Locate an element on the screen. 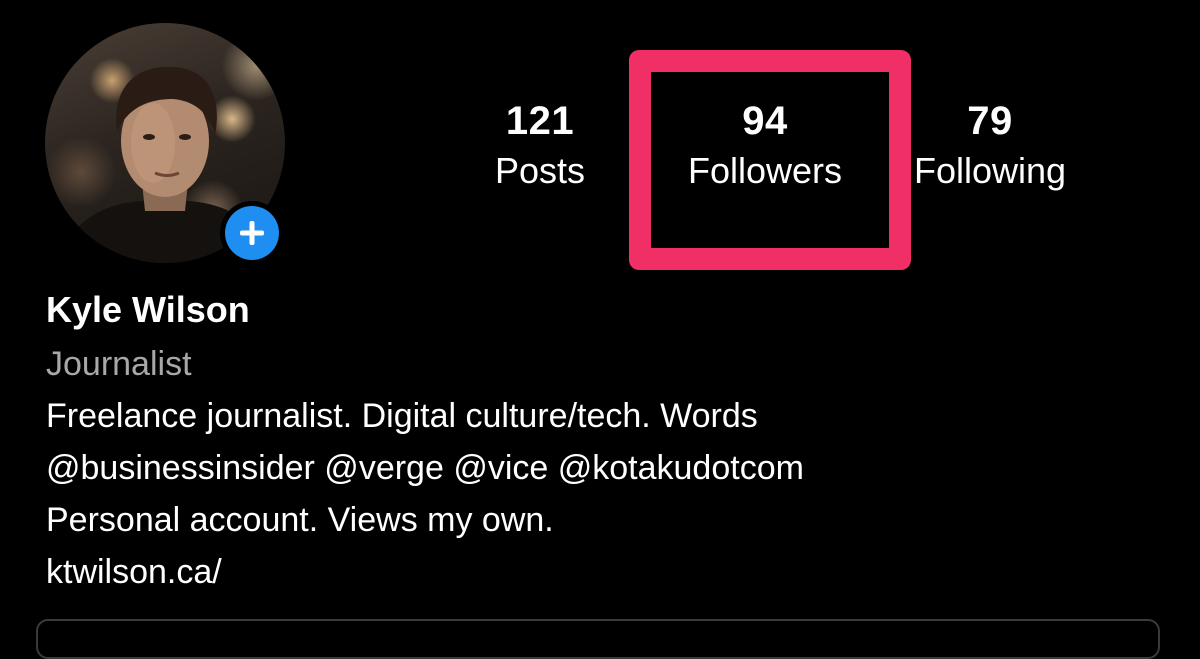 The image size is (1200, 659). website-link: ktwilson.ca/ is located at coordinates (606, 572).